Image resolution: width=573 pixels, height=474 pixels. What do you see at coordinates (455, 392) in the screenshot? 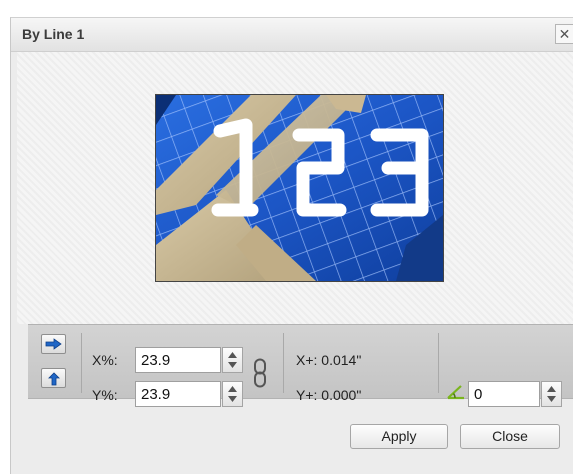
I see `angle-icon` at bounding box center [455, 392].